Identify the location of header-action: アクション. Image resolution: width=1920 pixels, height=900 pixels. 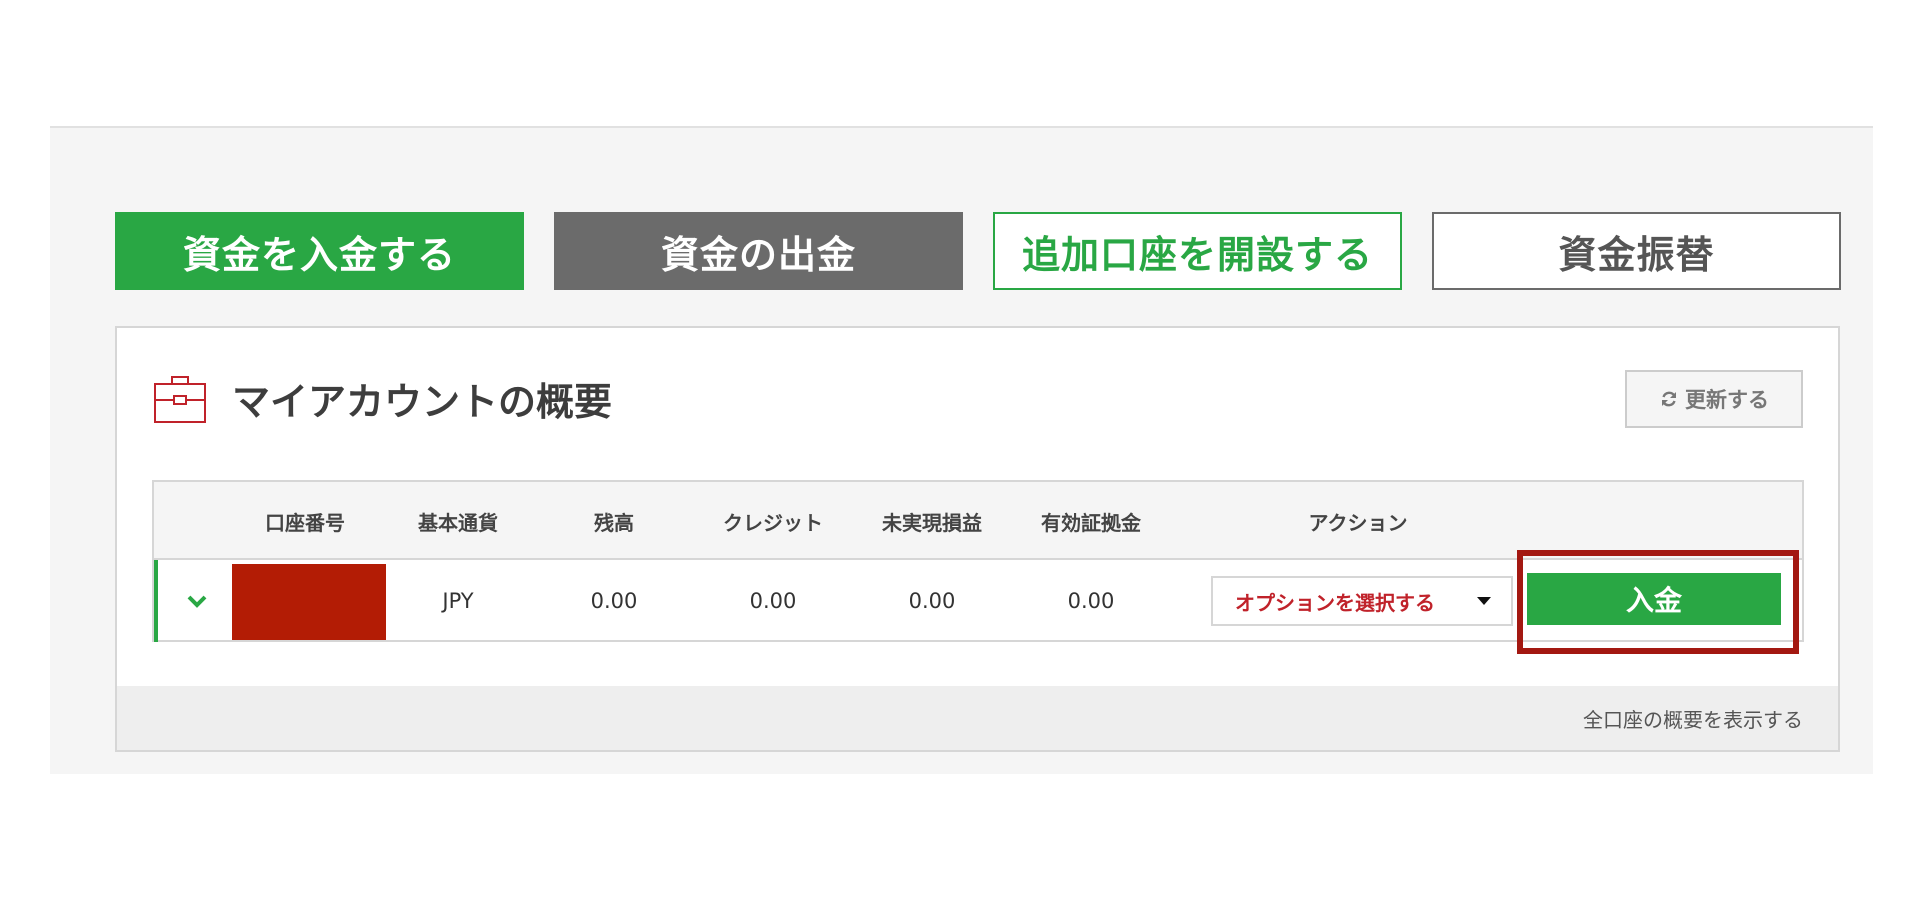
(1358, 522).